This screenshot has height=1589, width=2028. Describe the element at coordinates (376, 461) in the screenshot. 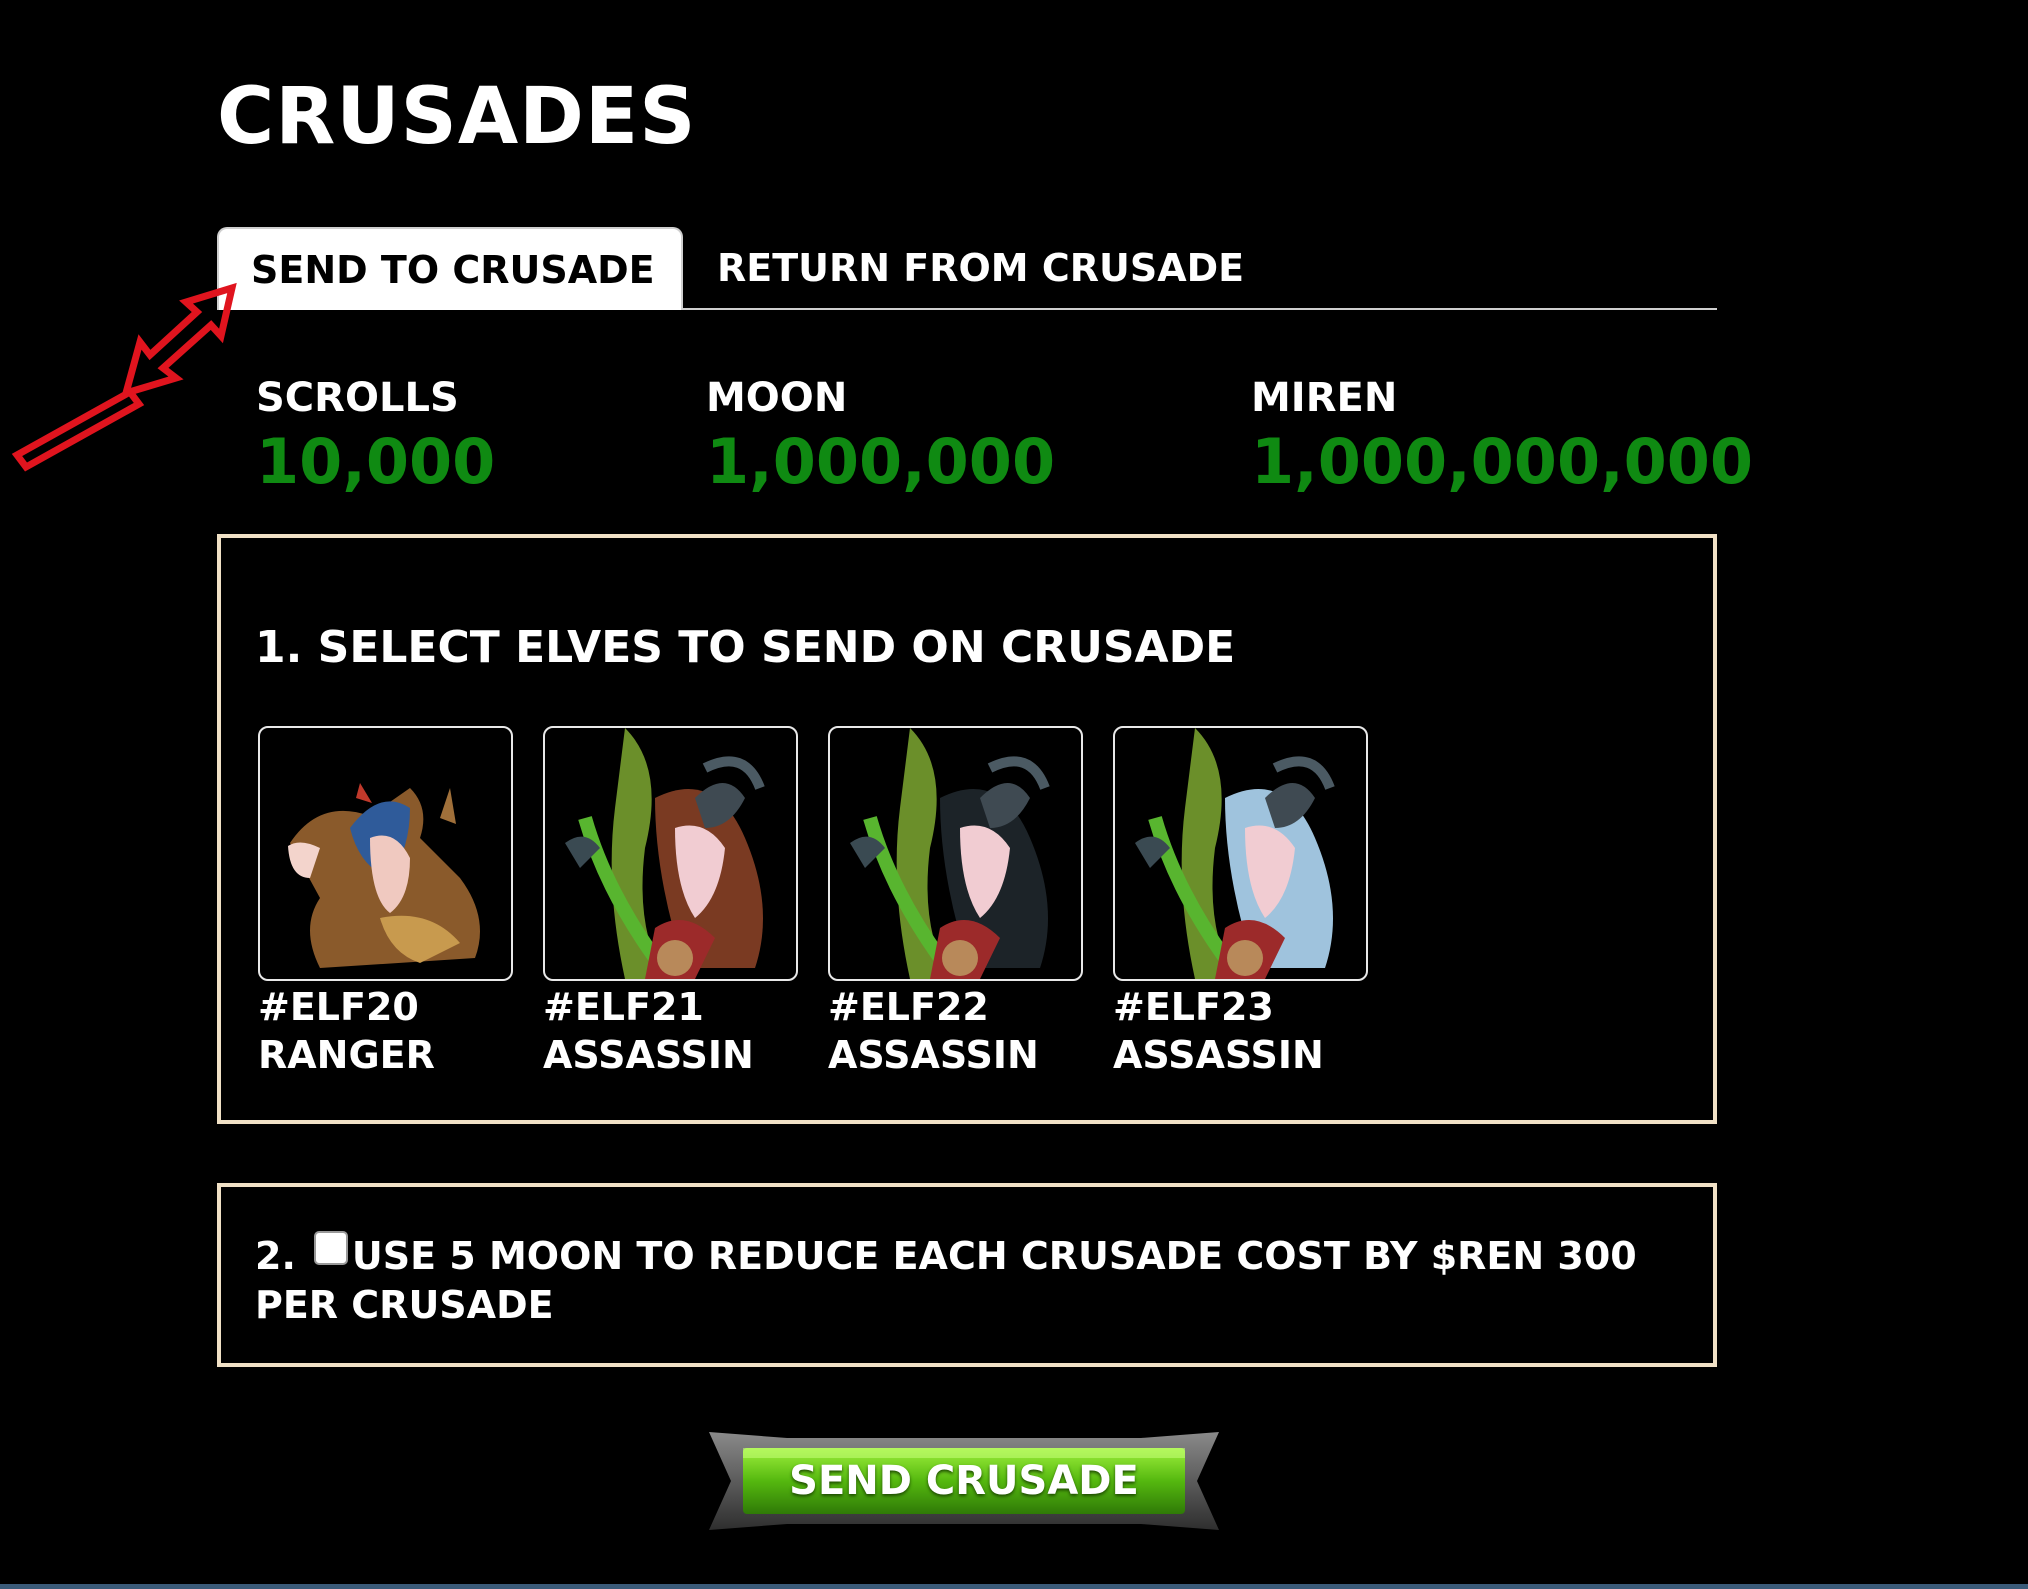

I see `stat-scrolls-value: 10,000` at that location.